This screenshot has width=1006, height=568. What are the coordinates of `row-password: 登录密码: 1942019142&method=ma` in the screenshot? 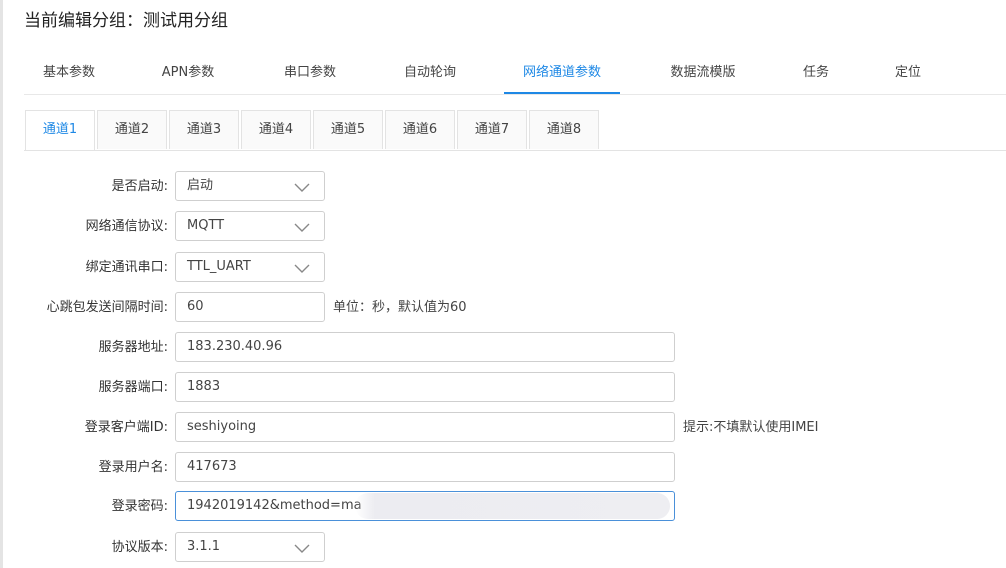 It's located at (503, 507).